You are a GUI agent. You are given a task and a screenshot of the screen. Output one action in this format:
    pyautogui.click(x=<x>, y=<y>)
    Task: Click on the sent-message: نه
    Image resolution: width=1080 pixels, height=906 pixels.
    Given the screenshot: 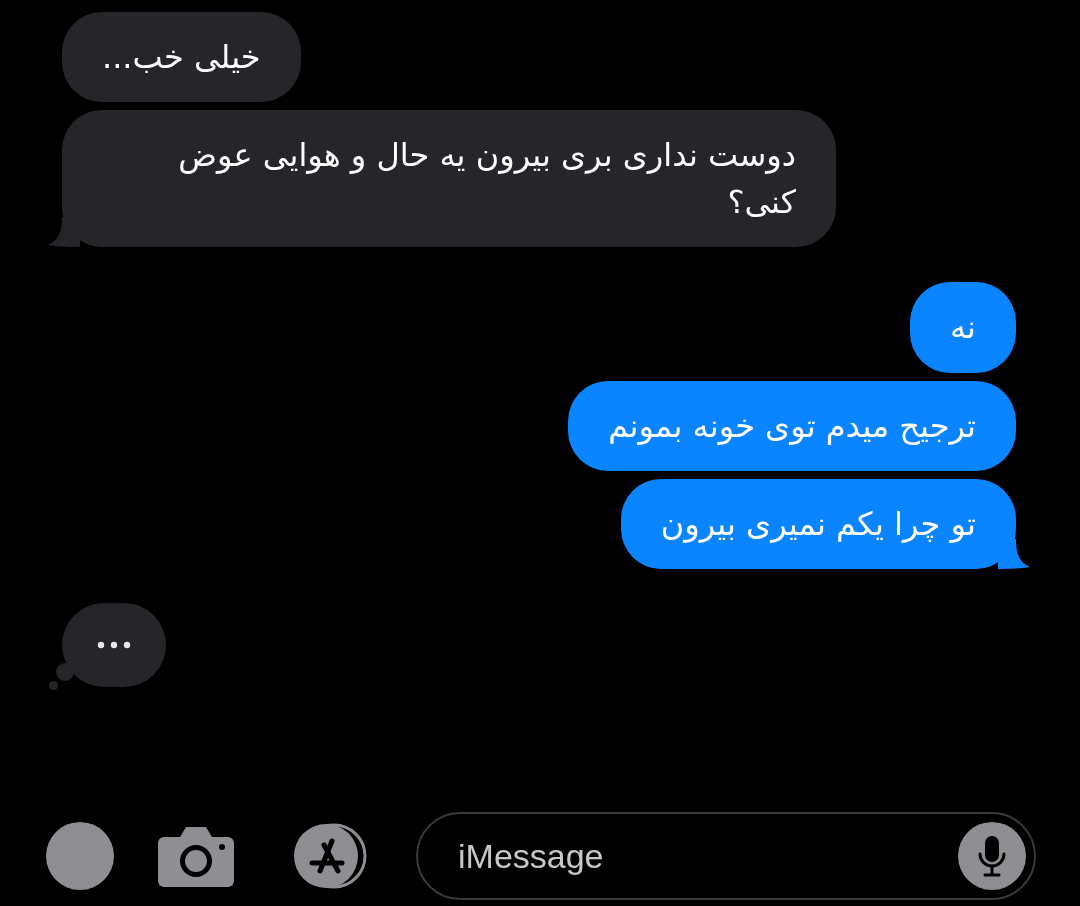 What is the action you would take?
    pyautogui.click(x=962, y=327)
    